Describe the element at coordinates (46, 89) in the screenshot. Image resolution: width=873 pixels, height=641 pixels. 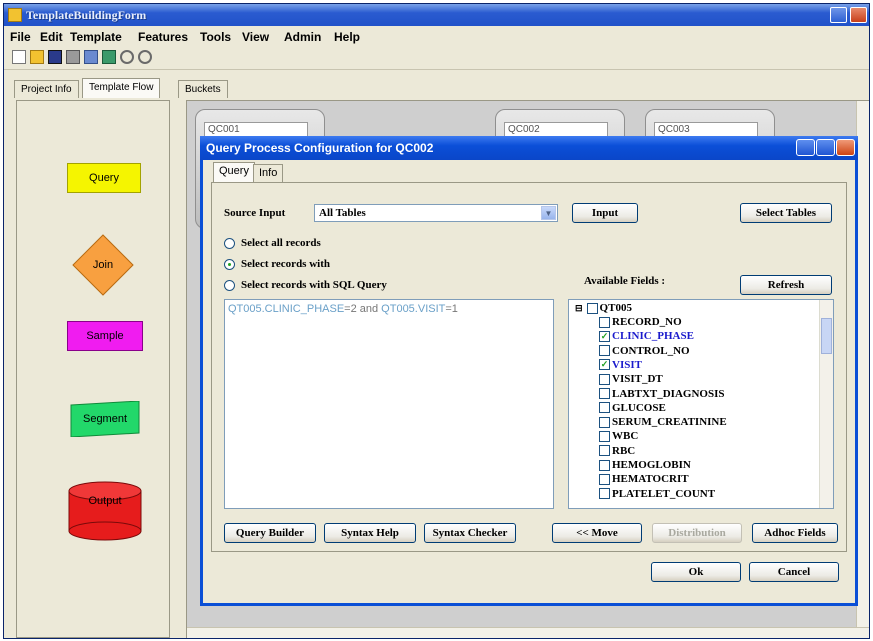
I see `tab-project-info: Project Info` at that location.